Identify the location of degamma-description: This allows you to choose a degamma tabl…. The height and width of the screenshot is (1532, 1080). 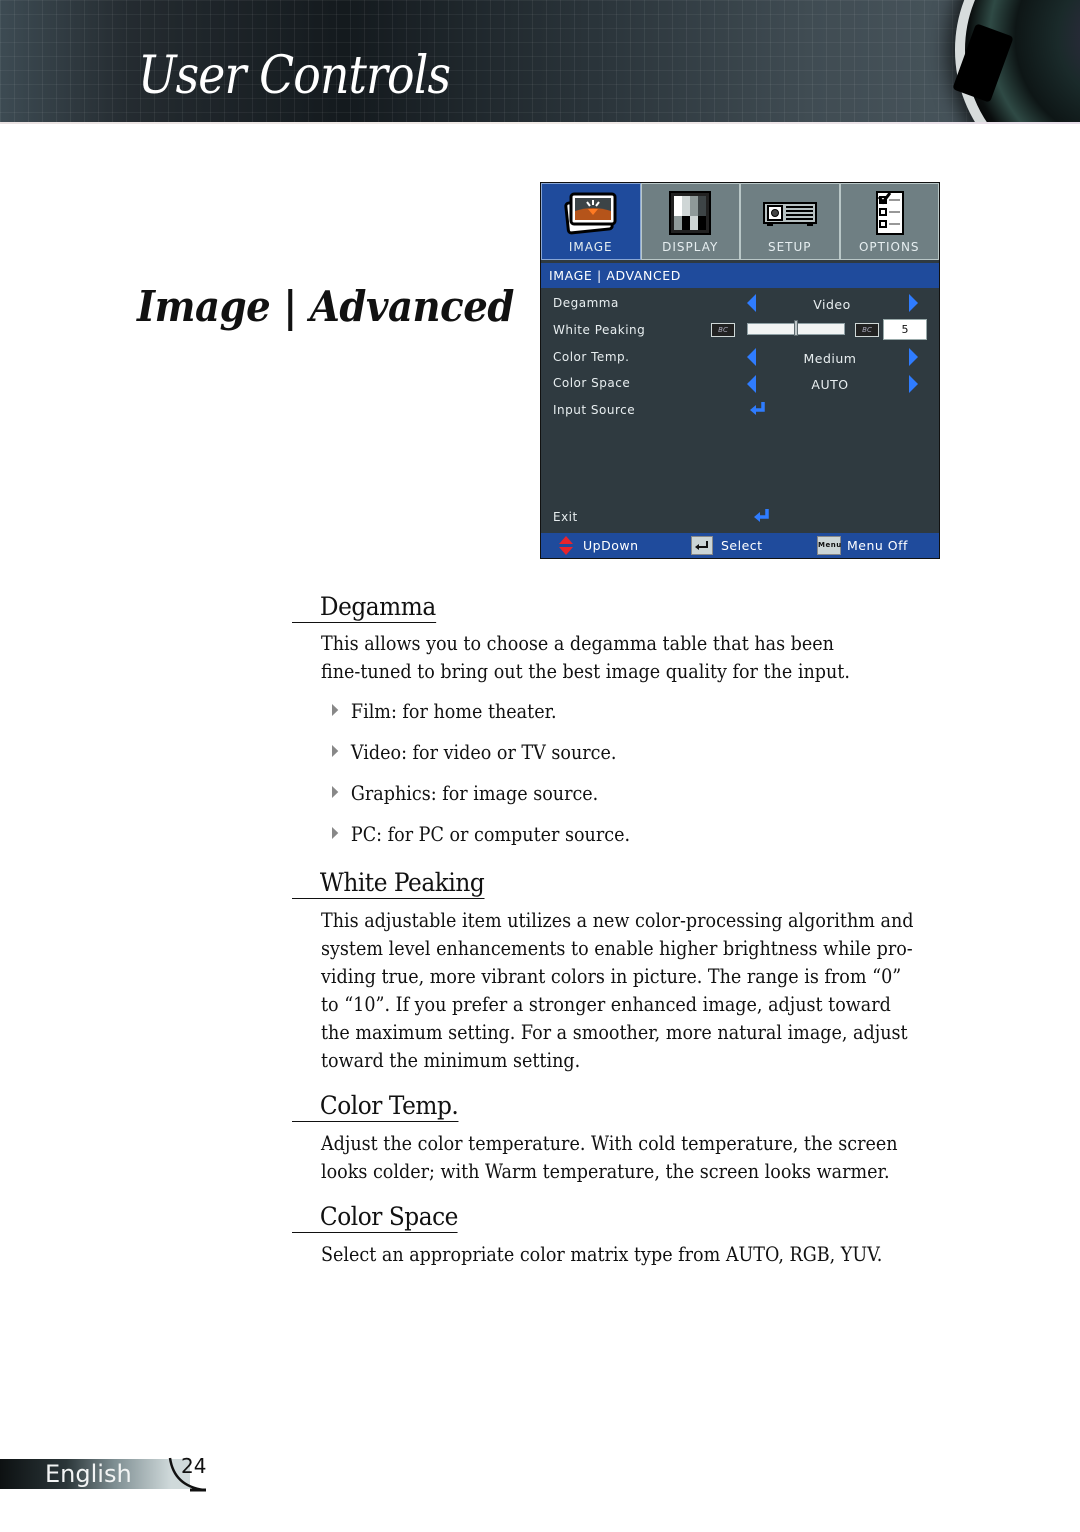
(636, 658).